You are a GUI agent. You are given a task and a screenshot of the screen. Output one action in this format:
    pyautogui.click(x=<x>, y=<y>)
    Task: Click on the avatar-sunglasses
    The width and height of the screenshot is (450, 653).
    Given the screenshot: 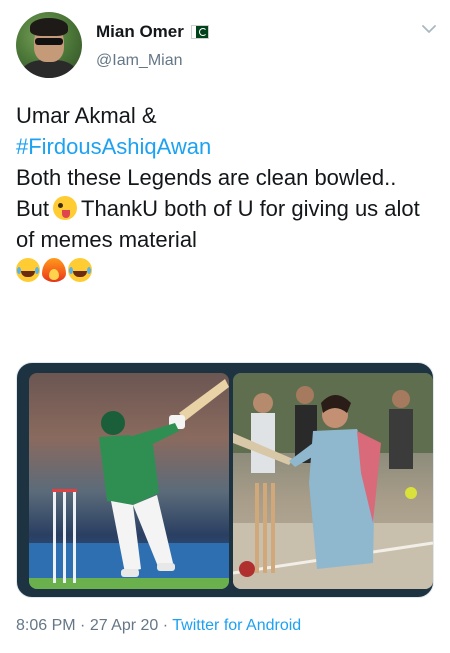 What is the action you would take?
    pyautogui.click(x=49, y=41)
    